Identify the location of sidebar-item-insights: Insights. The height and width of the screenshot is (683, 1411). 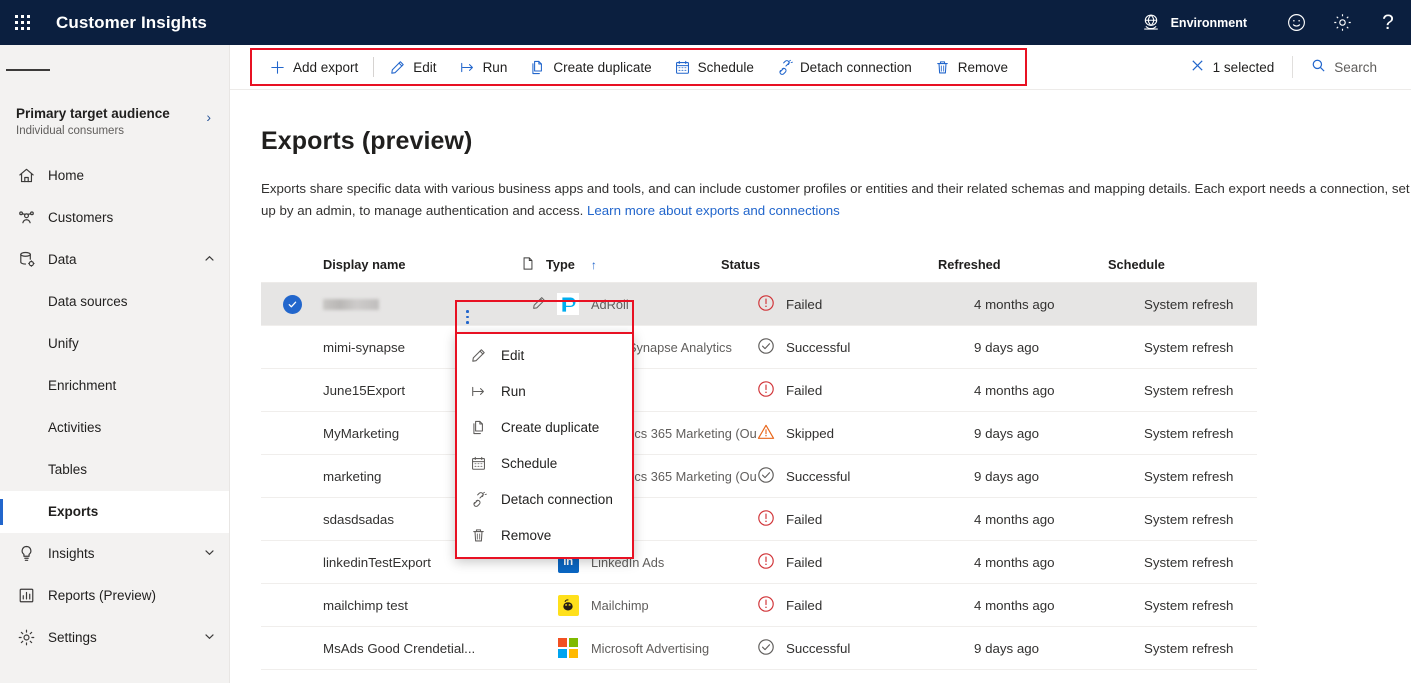
(114, 554).